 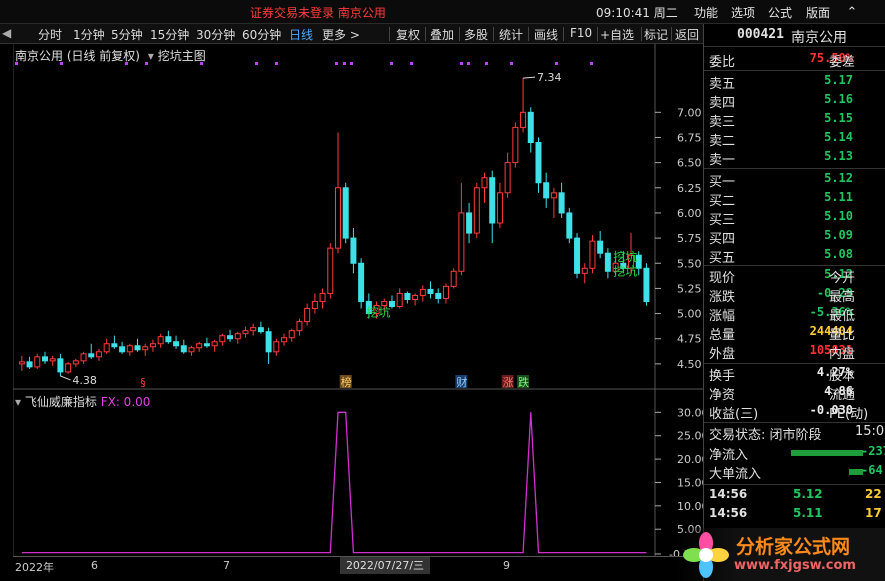 I want to click on weibi-label: 委比, so click(x=722, y=62).